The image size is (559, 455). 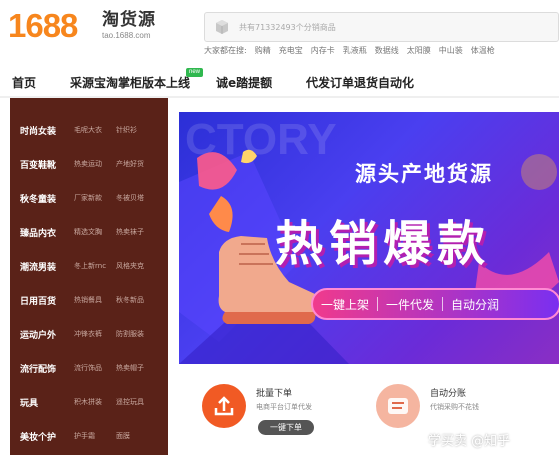 I want to click on nav-dropship-refund: 代发订单退货自动化, so click(x=360, y=82).